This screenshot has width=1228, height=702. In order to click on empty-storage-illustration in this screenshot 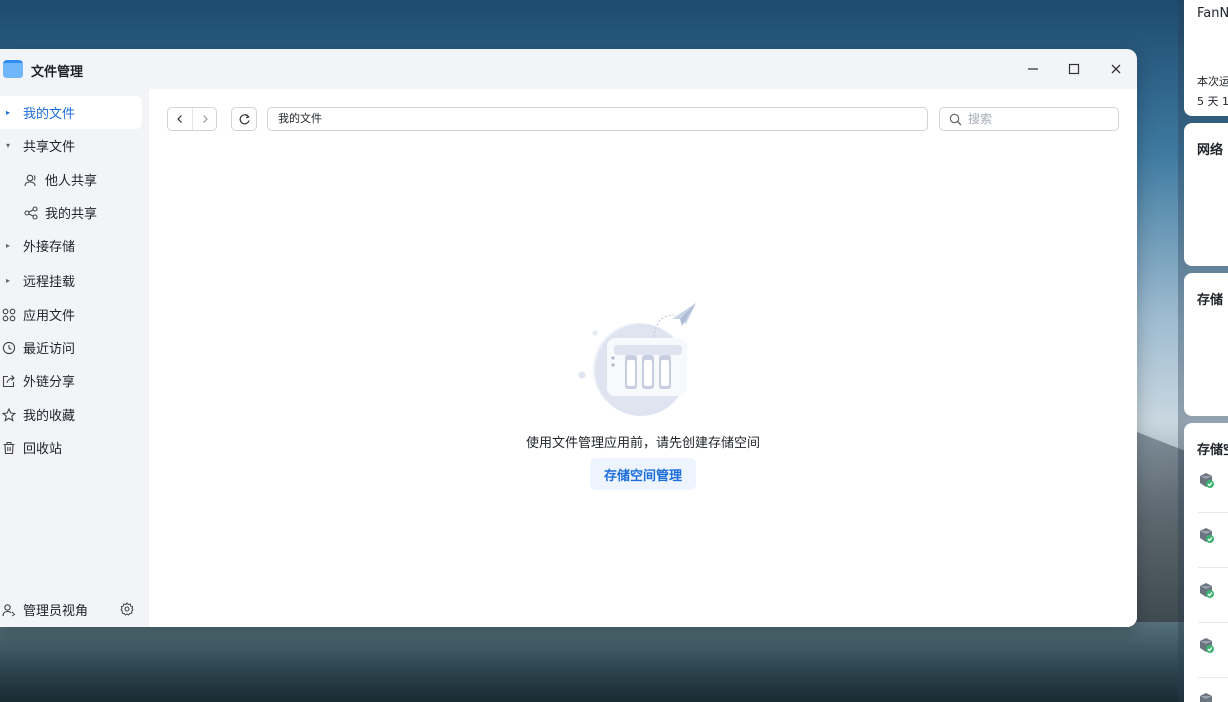, I will do `click(637, 359)`.